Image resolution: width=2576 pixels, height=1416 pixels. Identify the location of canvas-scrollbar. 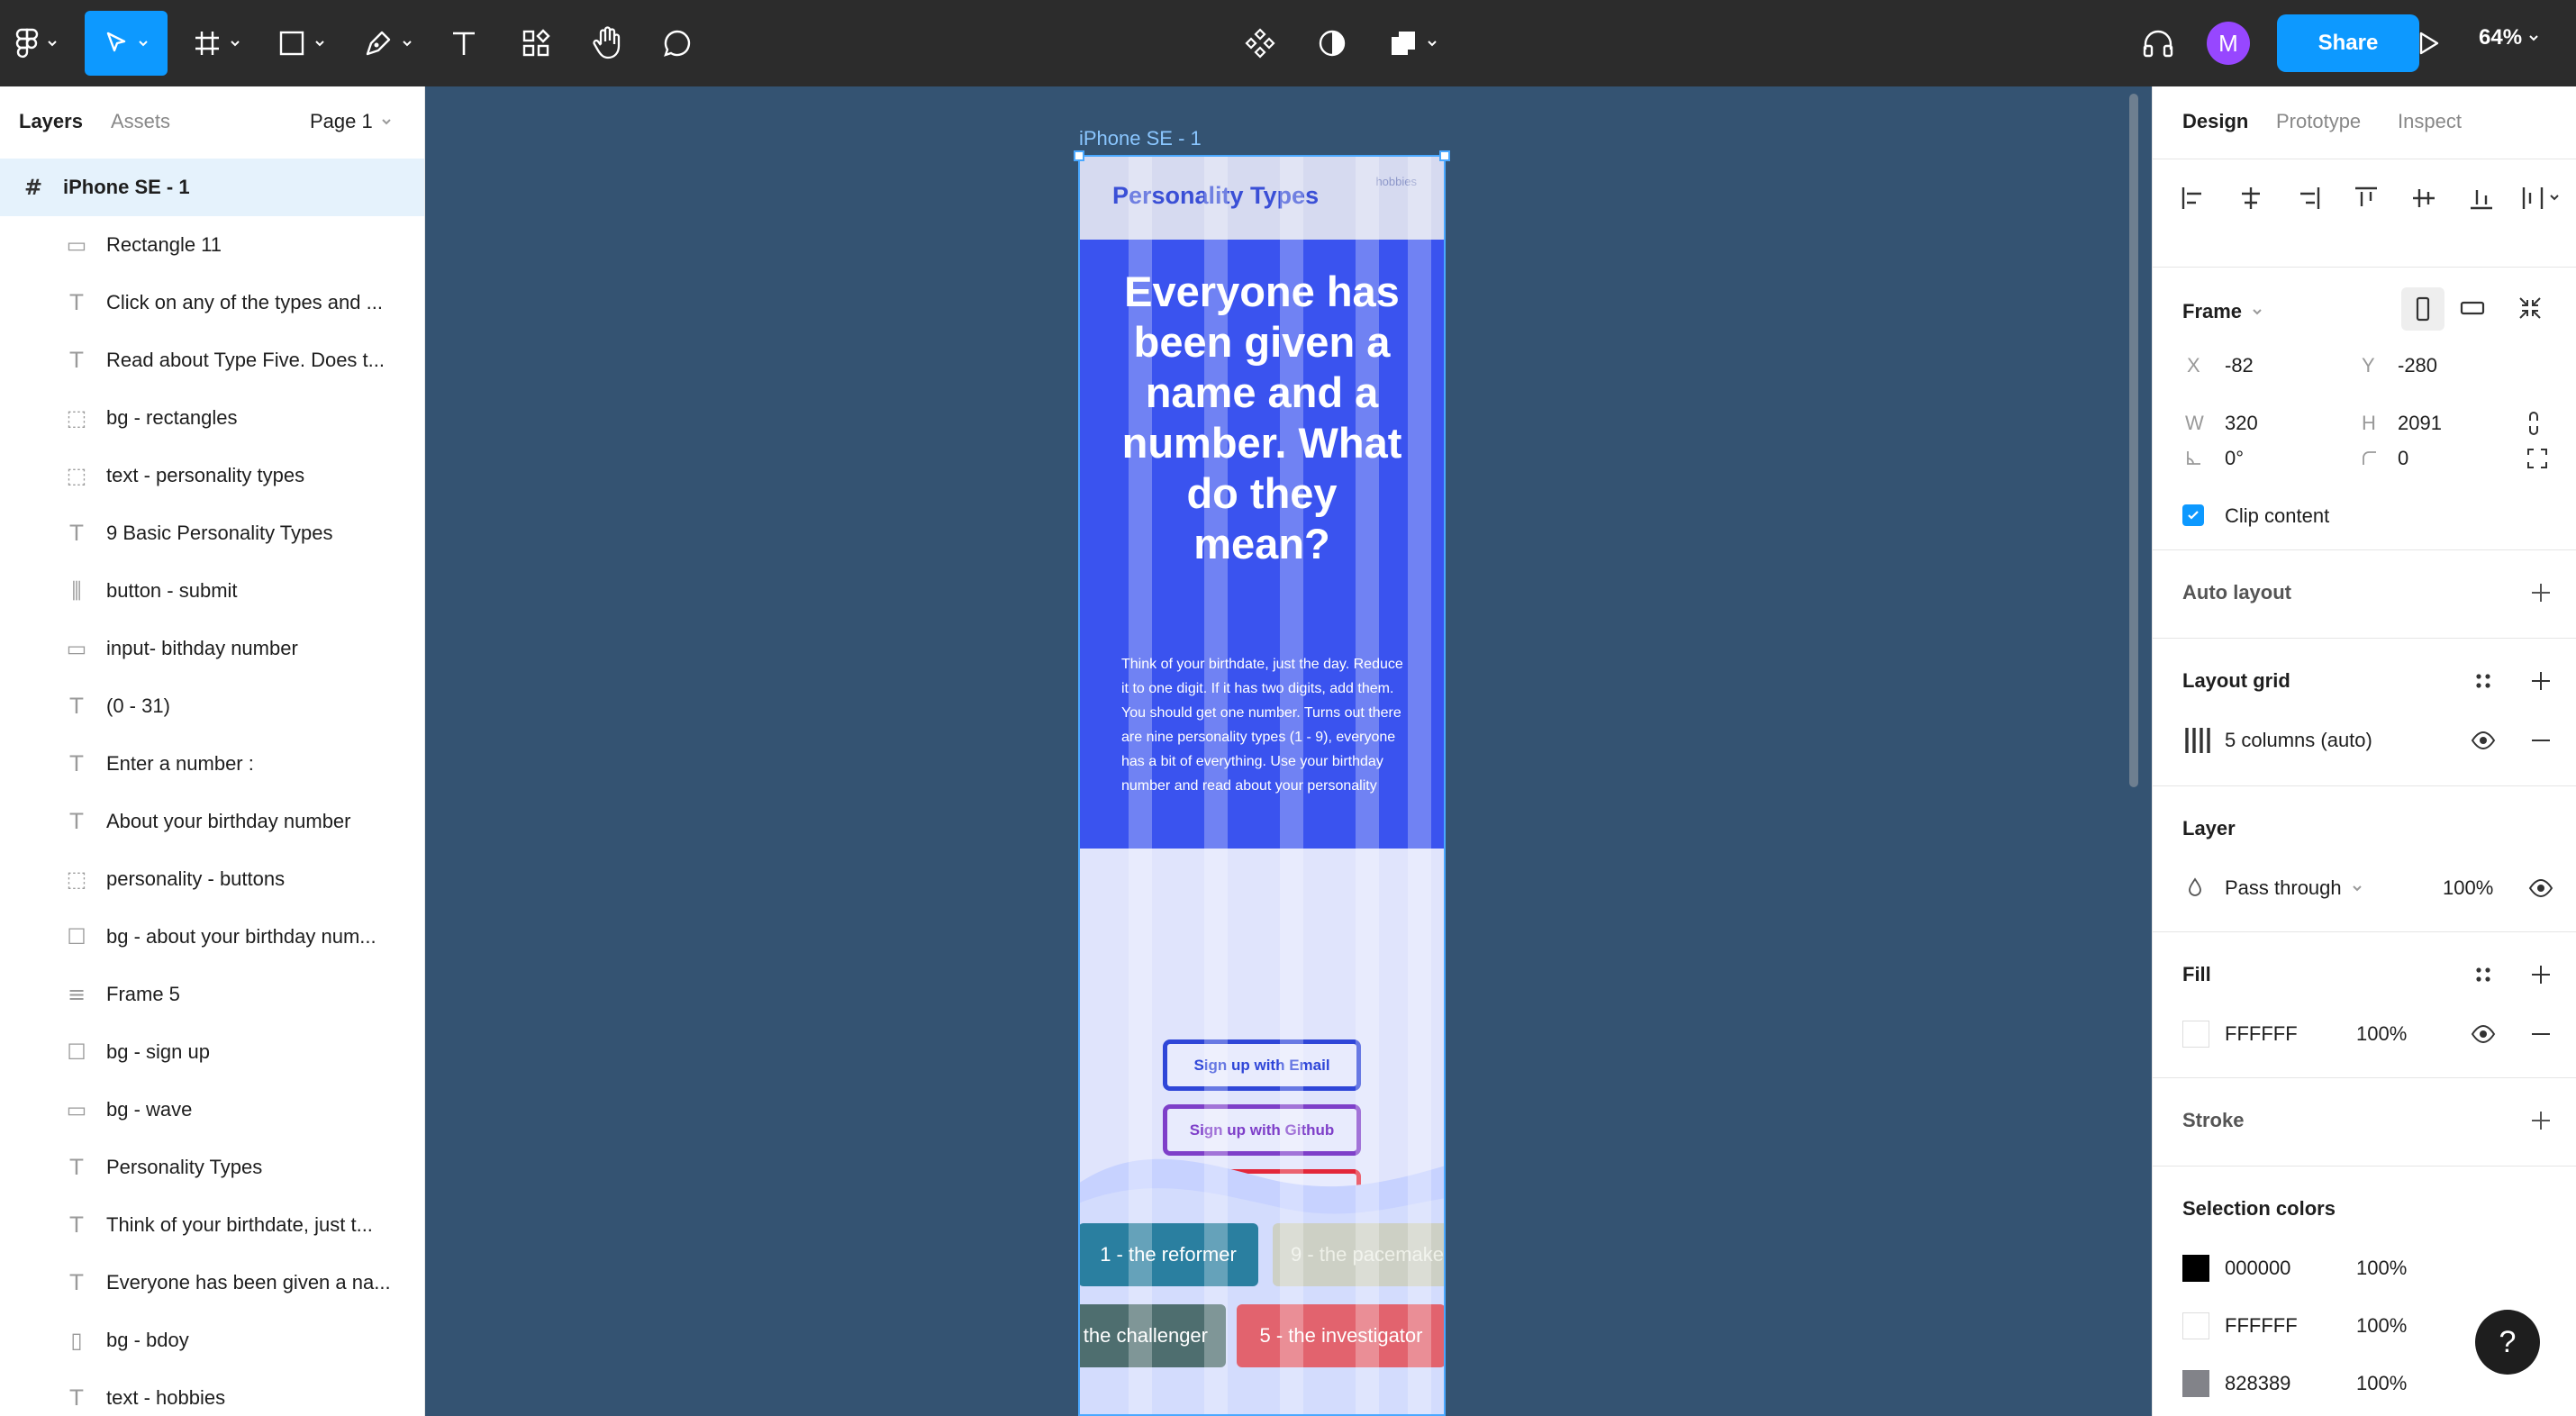
(2133, 440).